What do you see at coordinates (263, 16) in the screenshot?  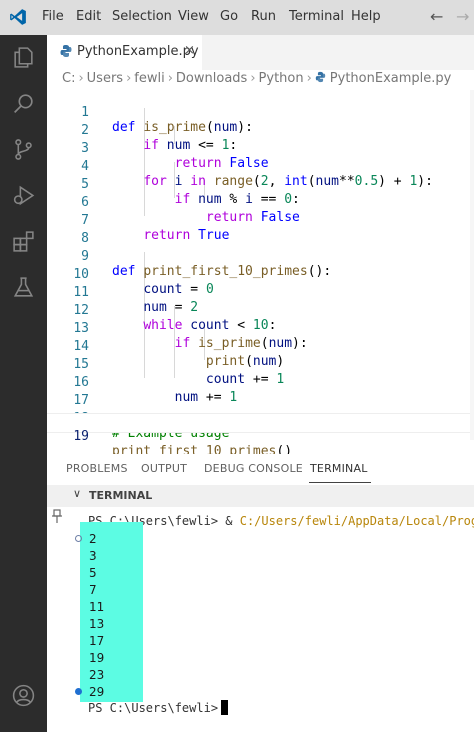 I see `menu-run: Run` at bounding box center [263, 16].